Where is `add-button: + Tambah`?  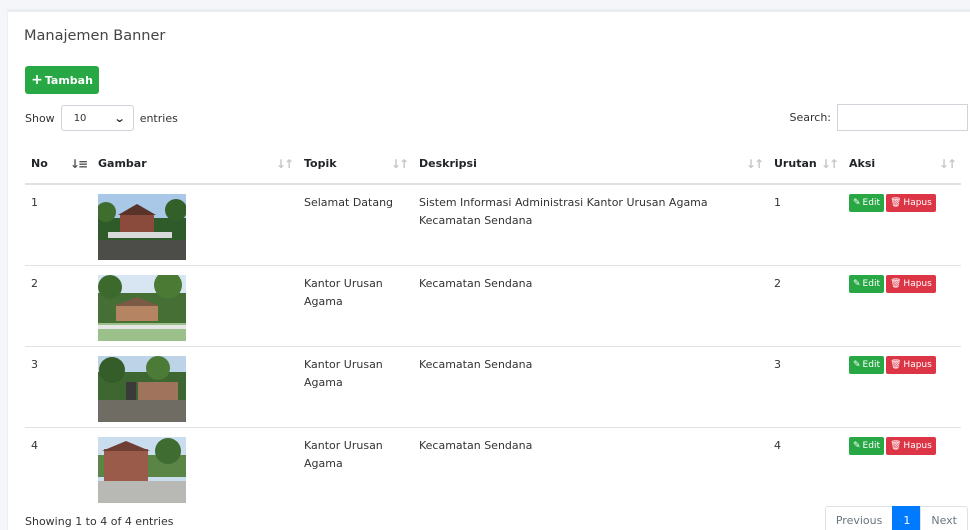 add-button: + Tambah is located at coordinates (62, 80).